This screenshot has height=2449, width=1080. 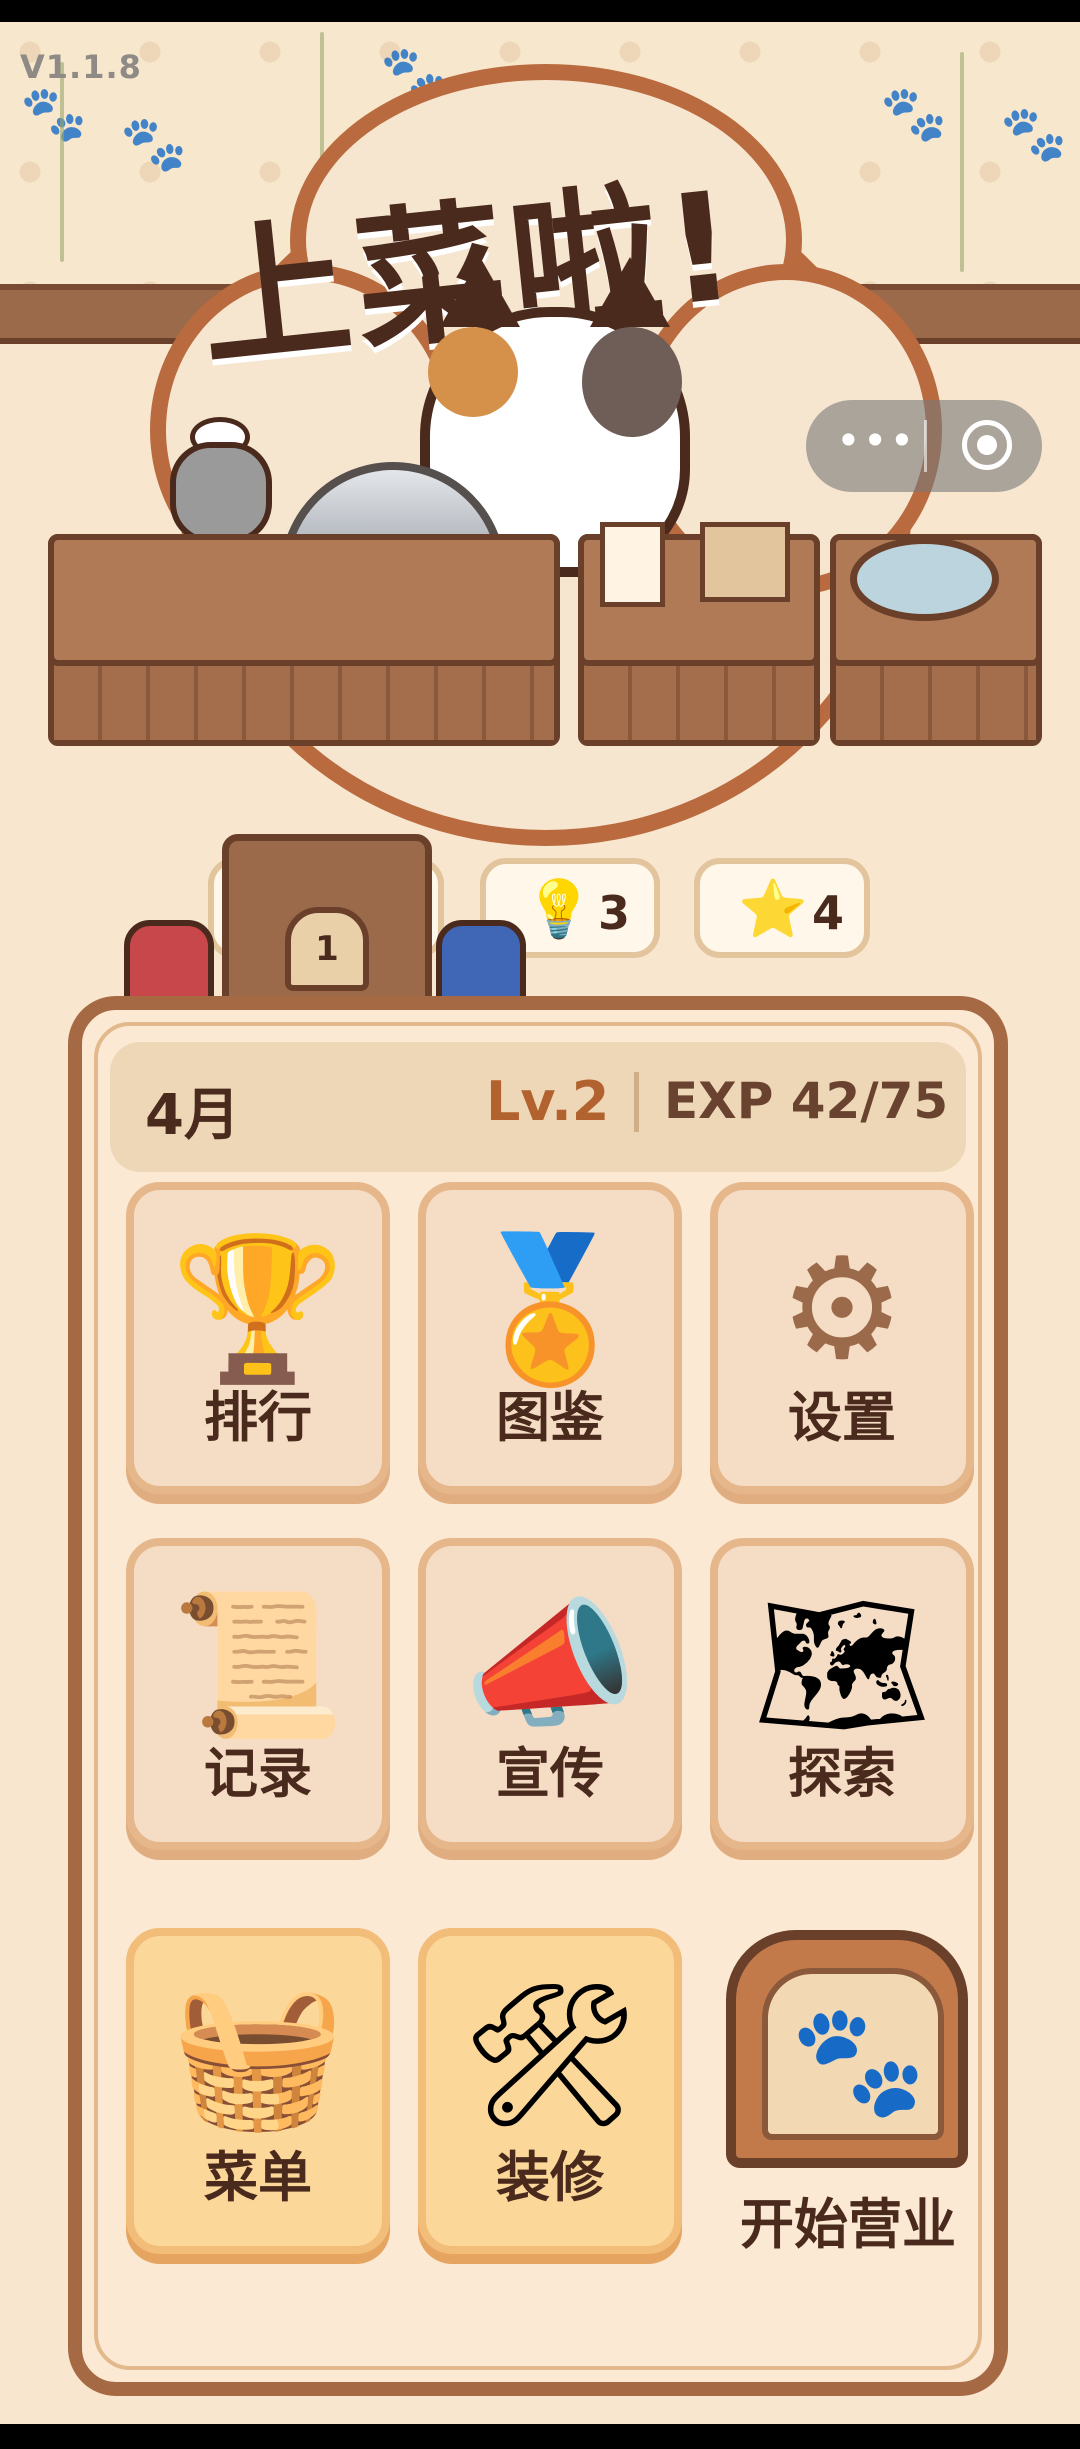 I want to click on dishes-label: 菜单, so click(x=258, y=2177).